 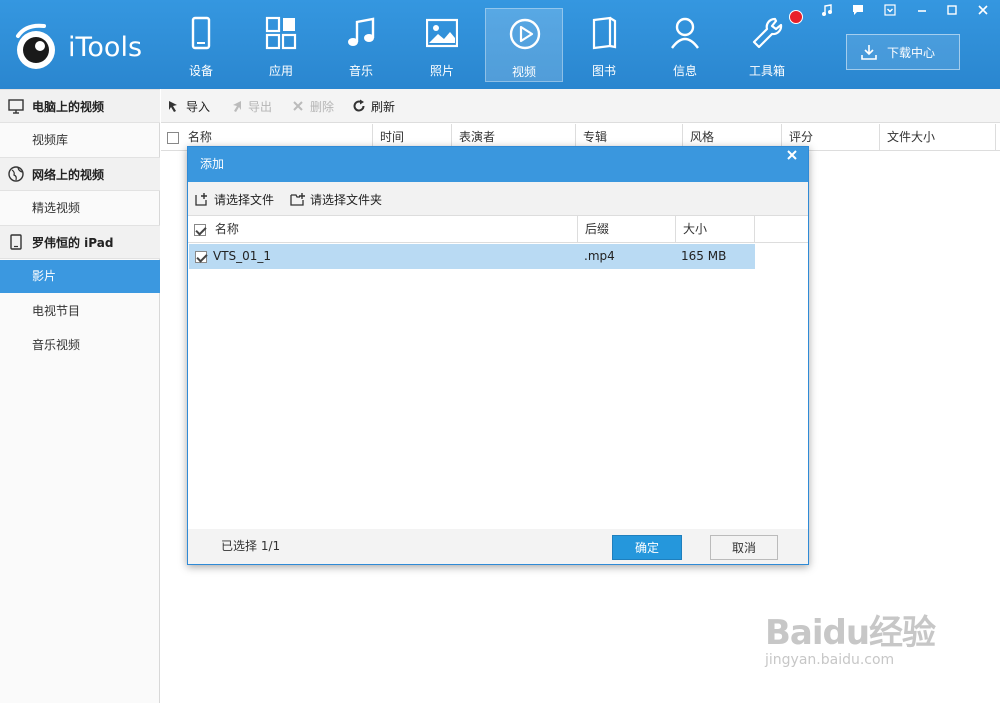 I want to click on select-all-checkbox, so click(x=173, y=137).